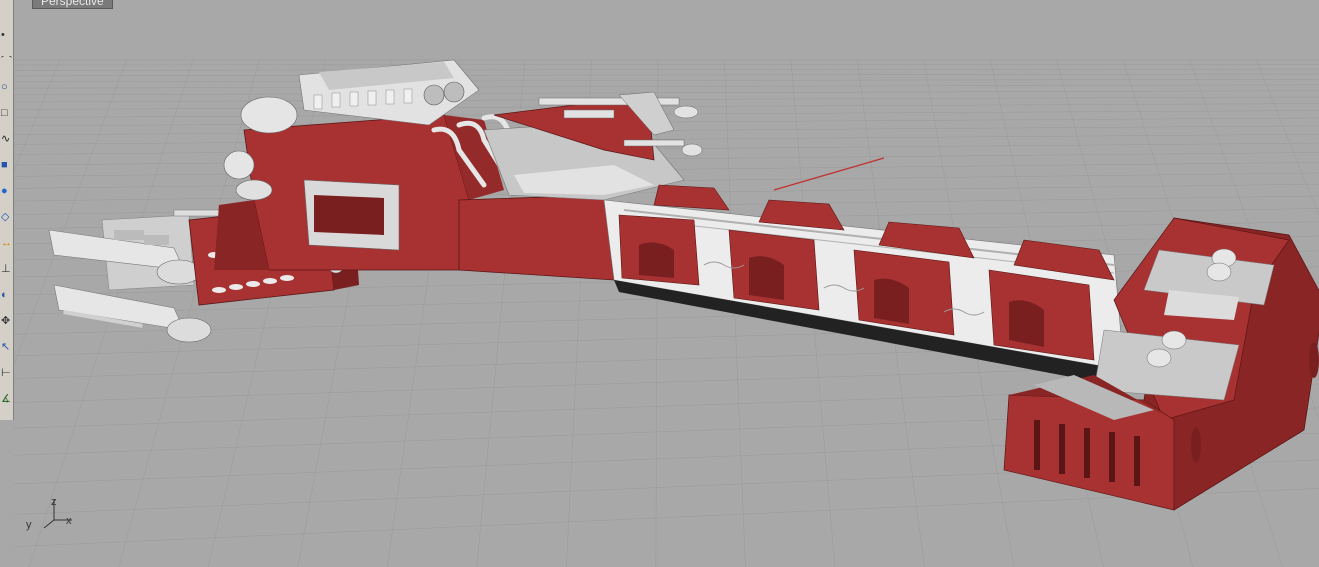 The width and height of the screenshot is (1319, 567). Describe the element at coordinates (6, 191) in the screenshot. I see `sphere-solid-icon: ●` at that location.